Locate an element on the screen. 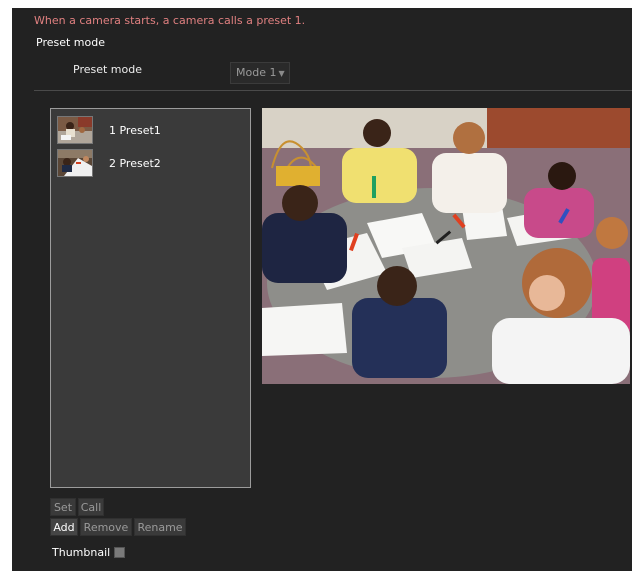 The width and height of the screenshot is (632, 571). preset-item-1: 1 Preset1 is located at coordinates (150, 130).